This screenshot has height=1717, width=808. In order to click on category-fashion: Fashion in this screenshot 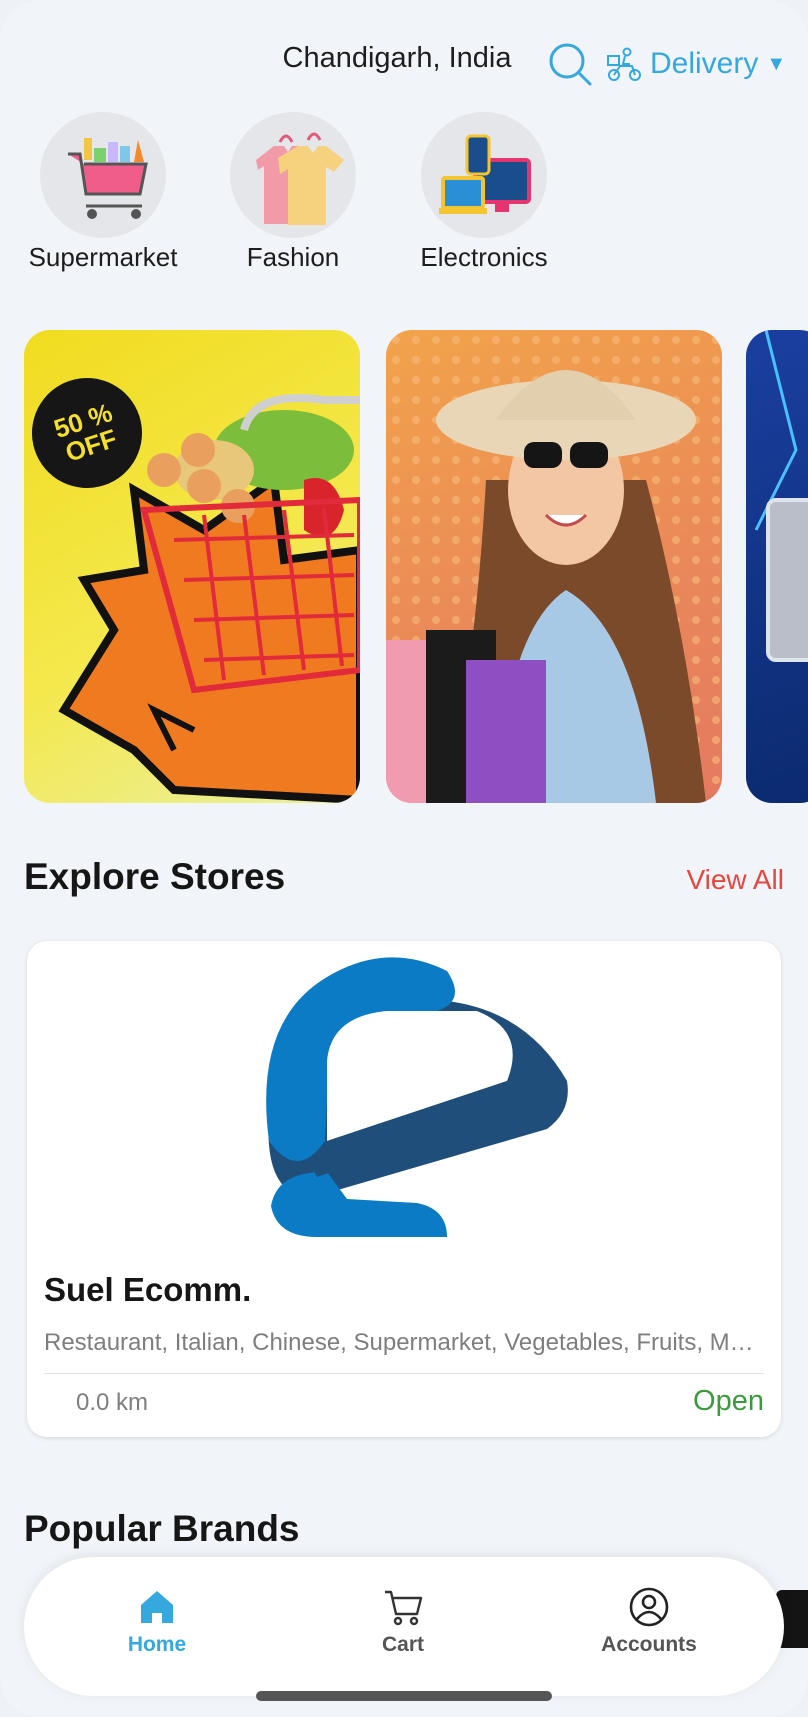, I will do `click(293, 192)`.